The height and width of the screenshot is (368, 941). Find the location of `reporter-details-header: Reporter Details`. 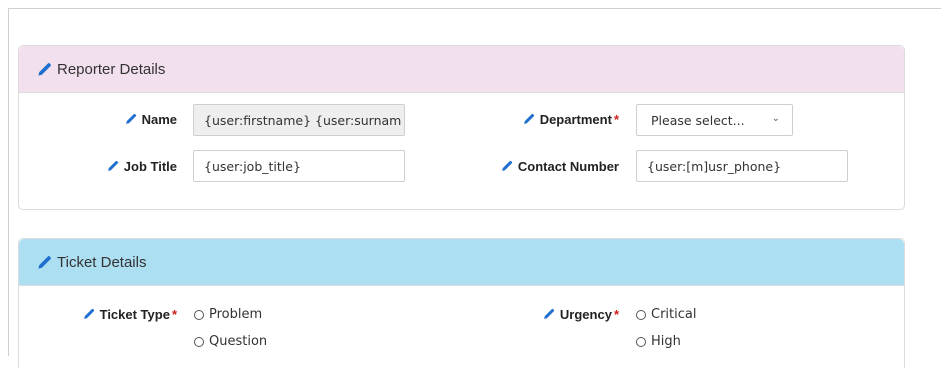

reporter-details-header: Reporter Details is located at coordinates (461, 69).